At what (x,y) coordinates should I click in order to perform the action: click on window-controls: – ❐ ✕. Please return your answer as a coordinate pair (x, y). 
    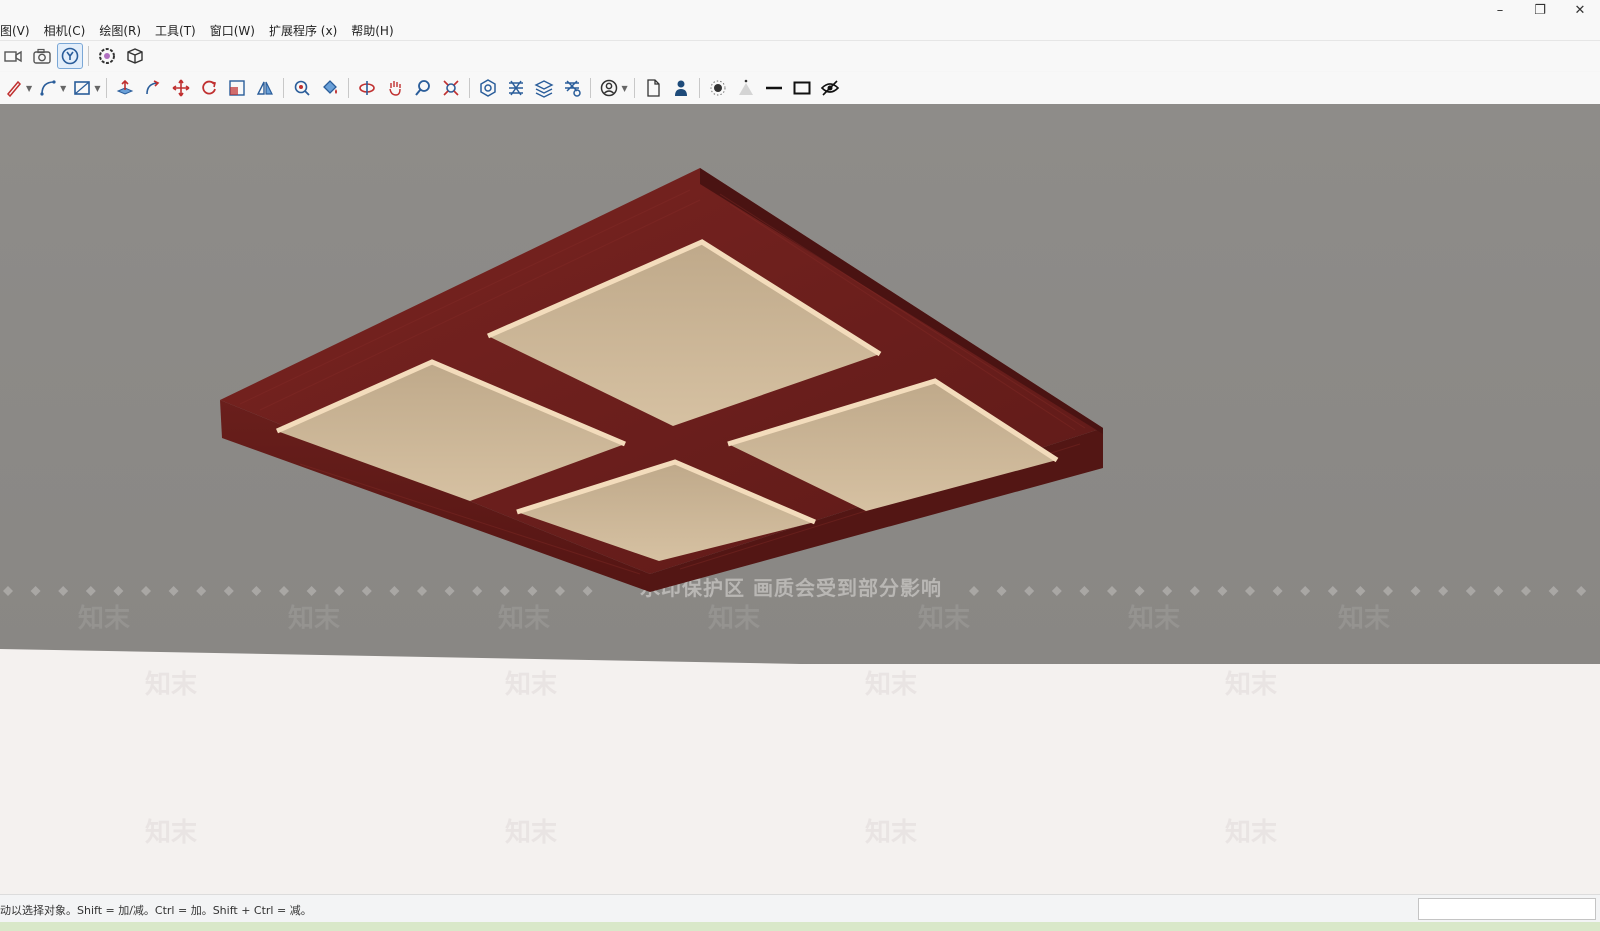
    Looking at the image, I should click on (1540, 10).